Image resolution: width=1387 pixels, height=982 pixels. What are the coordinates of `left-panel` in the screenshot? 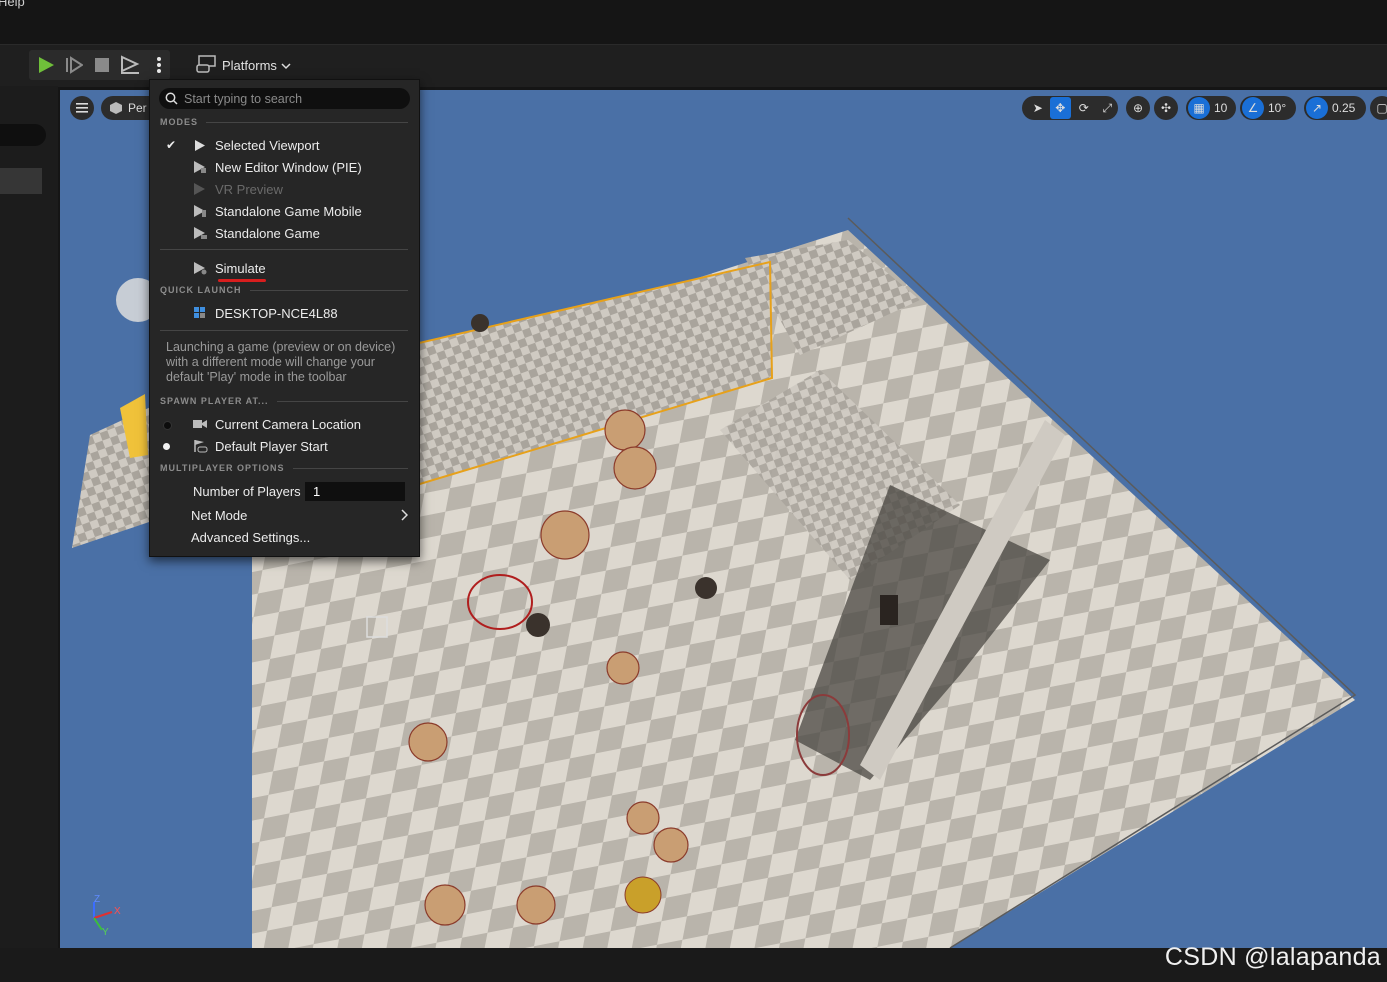 It's located at (29, 517).